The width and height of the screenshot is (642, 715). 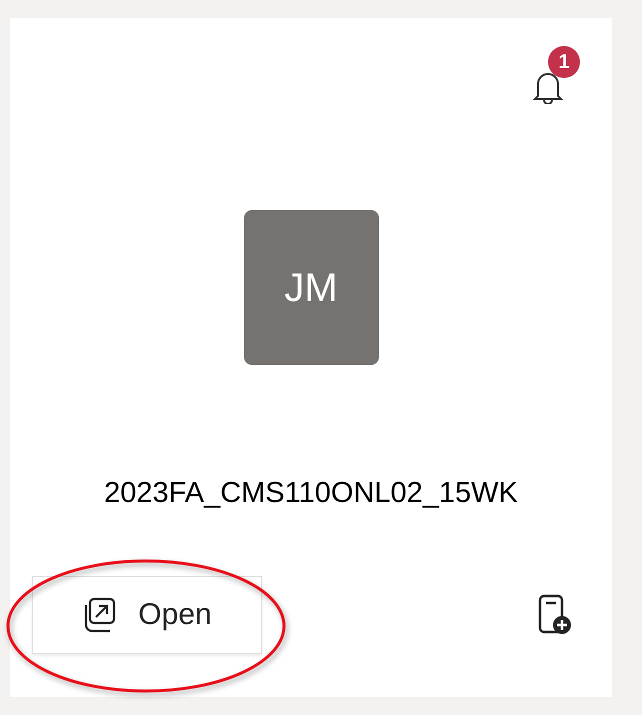 What do you see at coordinates (555, 615) in the screenshot?
I see `phone-add-icon` at bounding box center [555, 615].